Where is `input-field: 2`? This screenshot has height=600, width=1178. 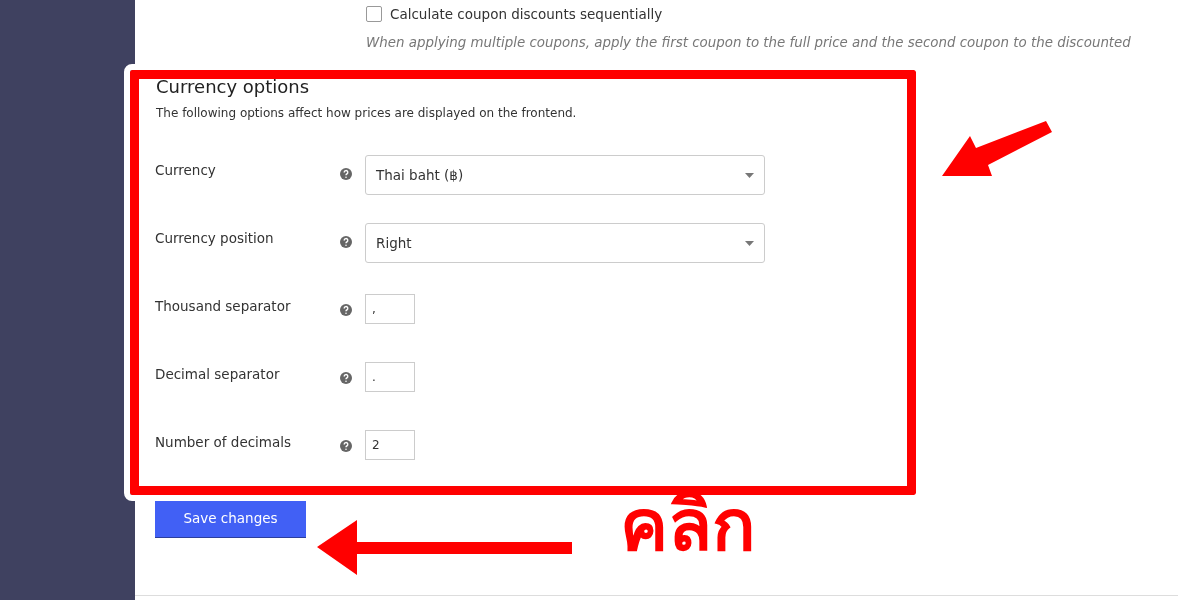 input-field: 2 is located at coordinates (390, 445).